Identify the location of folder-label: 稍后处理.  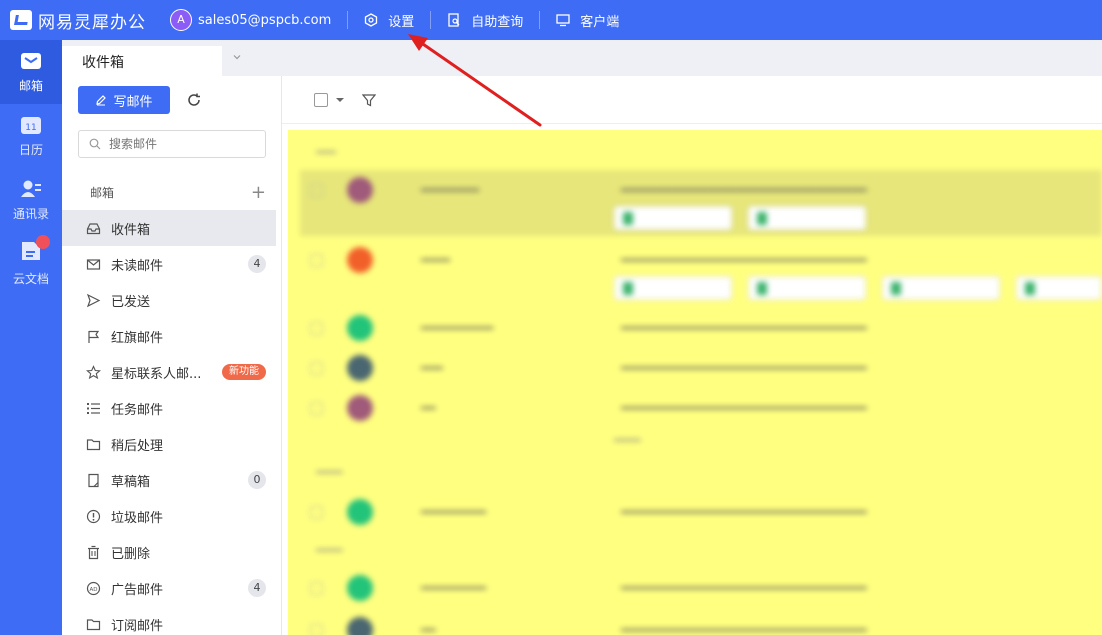
(137, 446).